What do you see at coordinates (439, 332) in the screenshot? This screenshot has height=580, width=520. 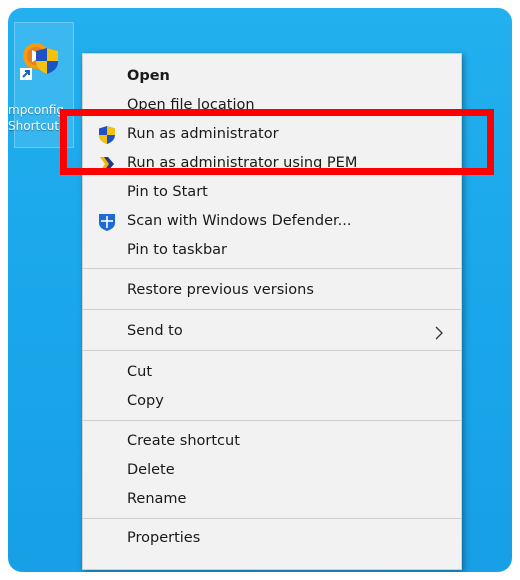 I see `chevron-right-icon` at bounding box center [439, 332].